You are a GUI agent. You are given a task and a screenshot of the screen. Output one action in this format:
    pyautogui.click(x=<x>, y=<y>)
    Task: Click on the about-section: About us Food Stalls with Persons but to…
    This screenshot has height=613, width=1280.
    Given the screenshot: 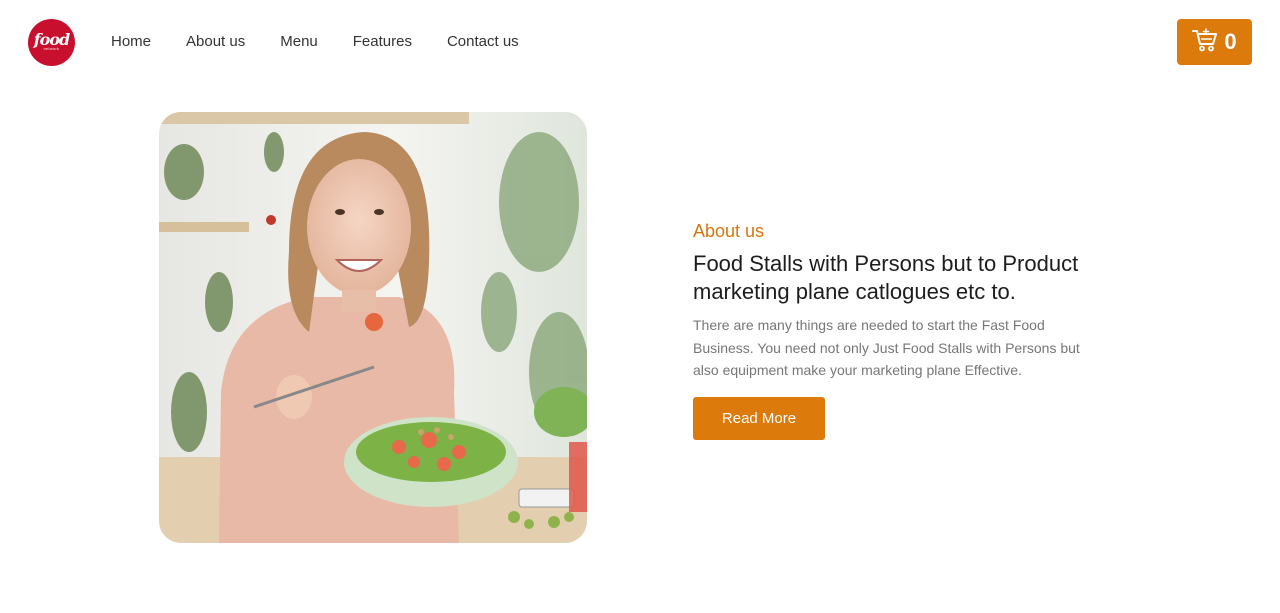 What is the action you would take?
    pyautogui.click(x=903, y=330)
    